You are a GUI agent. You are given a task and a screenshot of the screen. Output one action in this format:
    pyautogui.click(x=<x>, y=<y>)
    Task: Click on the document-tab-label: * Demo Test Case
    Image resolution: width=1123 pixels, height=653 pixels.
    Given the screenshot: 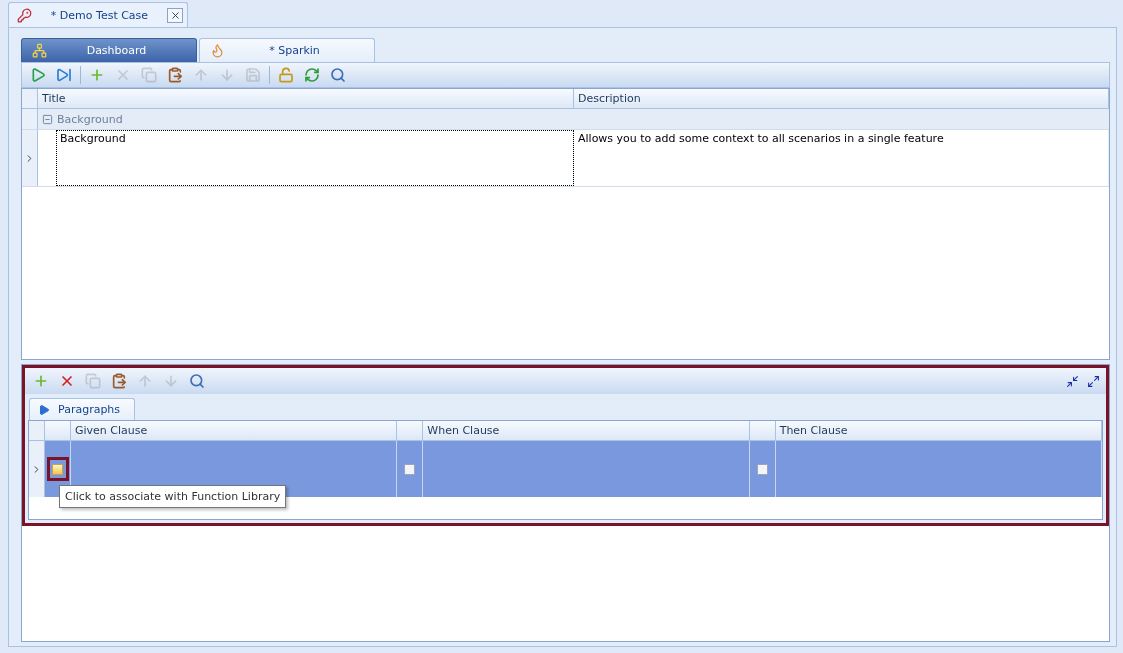 What is the action you would take?
    pyautogui.click(x=99, y=15)
    